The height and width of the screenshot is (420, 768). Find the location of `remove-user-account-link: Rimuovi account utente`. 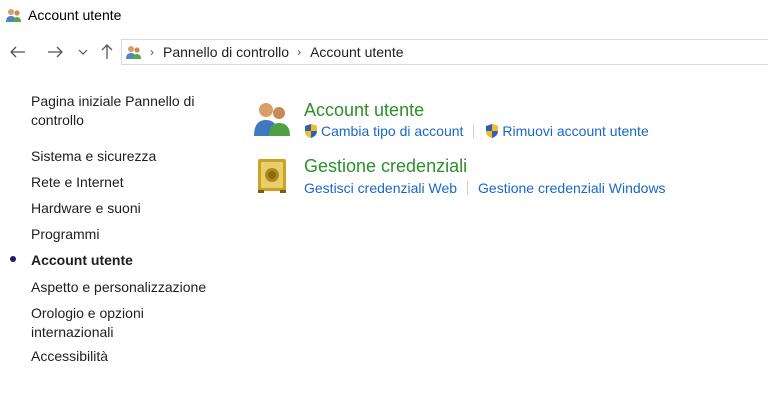

remove-user-account-link: Rimuovi account utente is located at coordinates (566, 131).